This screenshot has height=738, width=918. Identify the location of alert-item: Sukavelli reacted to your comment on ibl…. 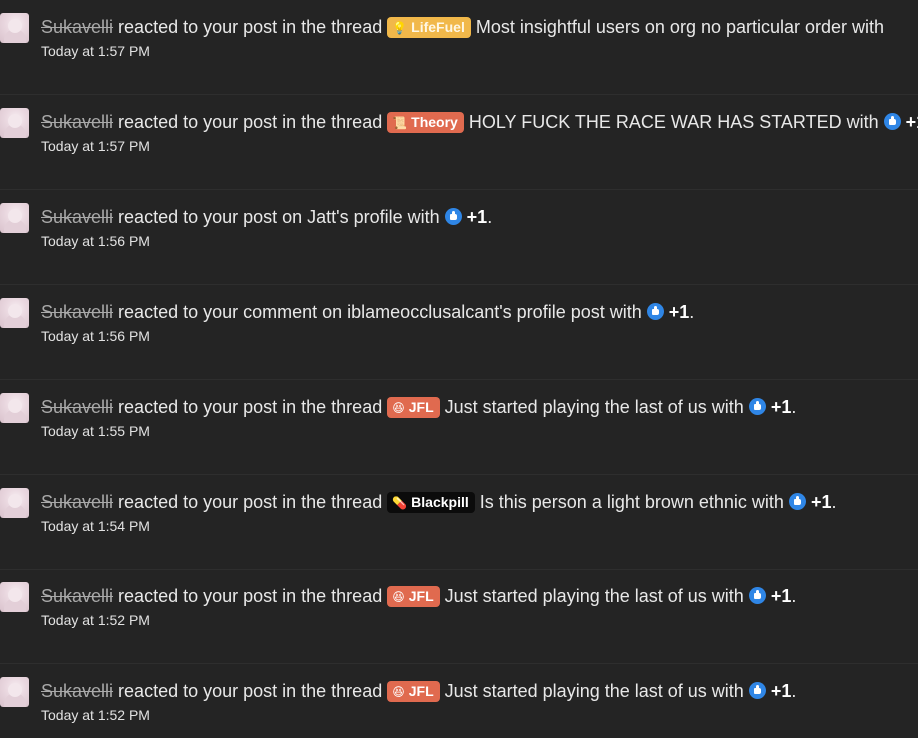
(459, 332).